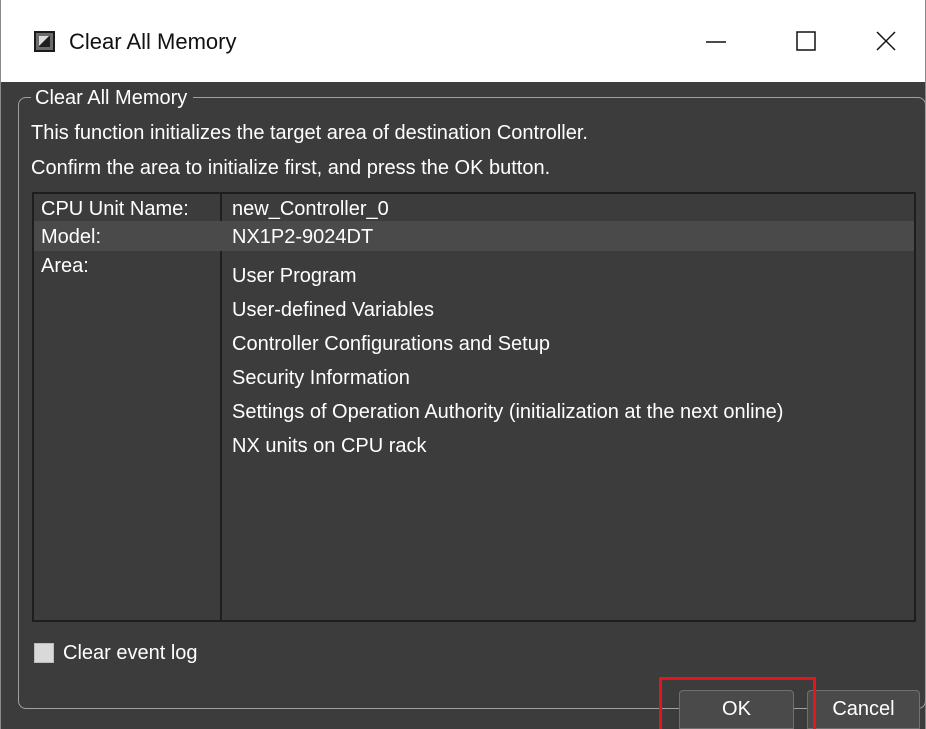  I want to click on model-value: NX1P2-9024DT, so click(303, 237).